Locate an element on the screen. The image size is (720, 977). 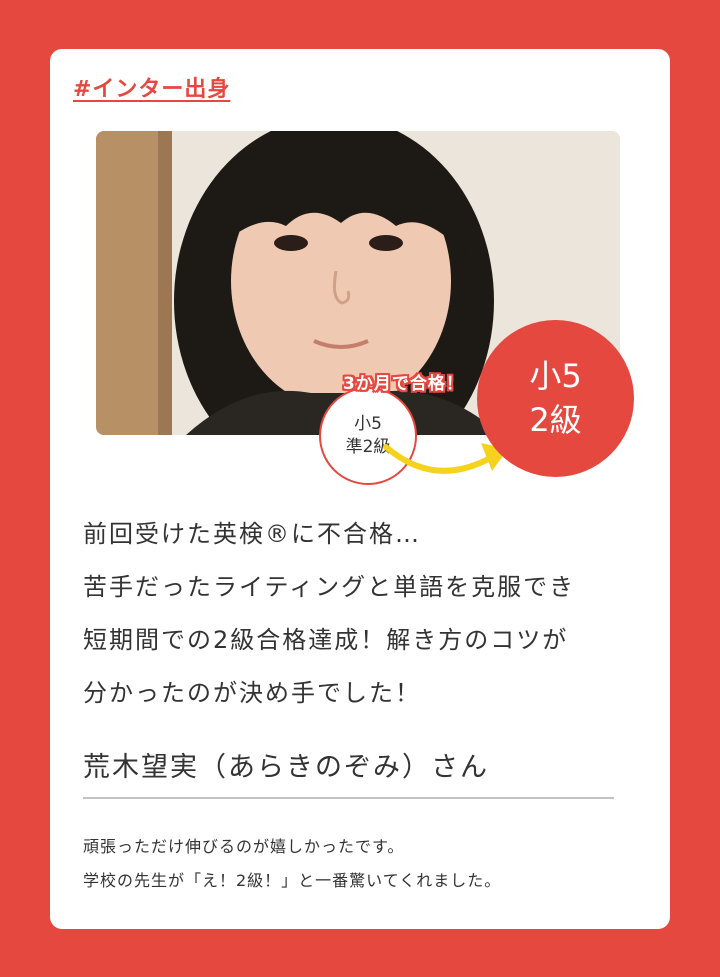
divider is located at coordinates (348, 798).